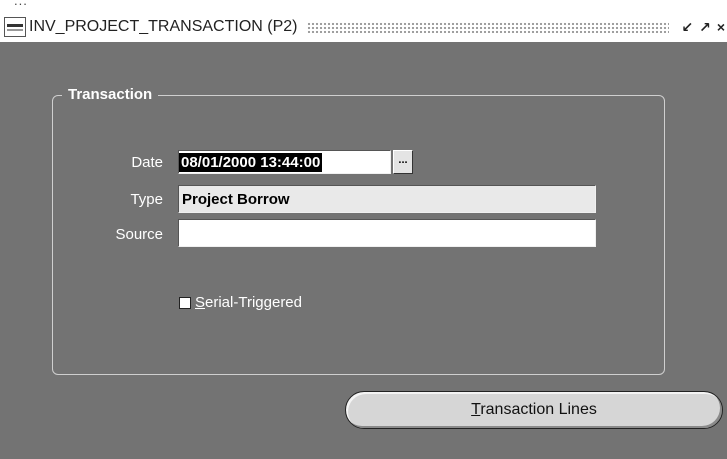 The image size is (727, 459). Describe the element at coordinates (538, 409) in the screenshot. I see `transaction-lines-label: ransaction Lines` at that location.